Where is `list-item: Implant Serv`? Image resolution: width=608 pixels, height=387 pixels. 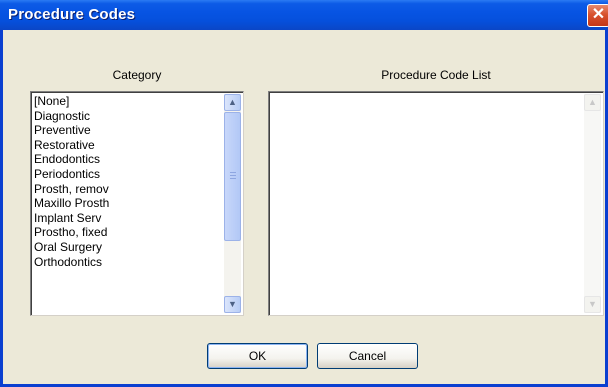 list-item: Implant Serv is located at coordinates (71, 218).